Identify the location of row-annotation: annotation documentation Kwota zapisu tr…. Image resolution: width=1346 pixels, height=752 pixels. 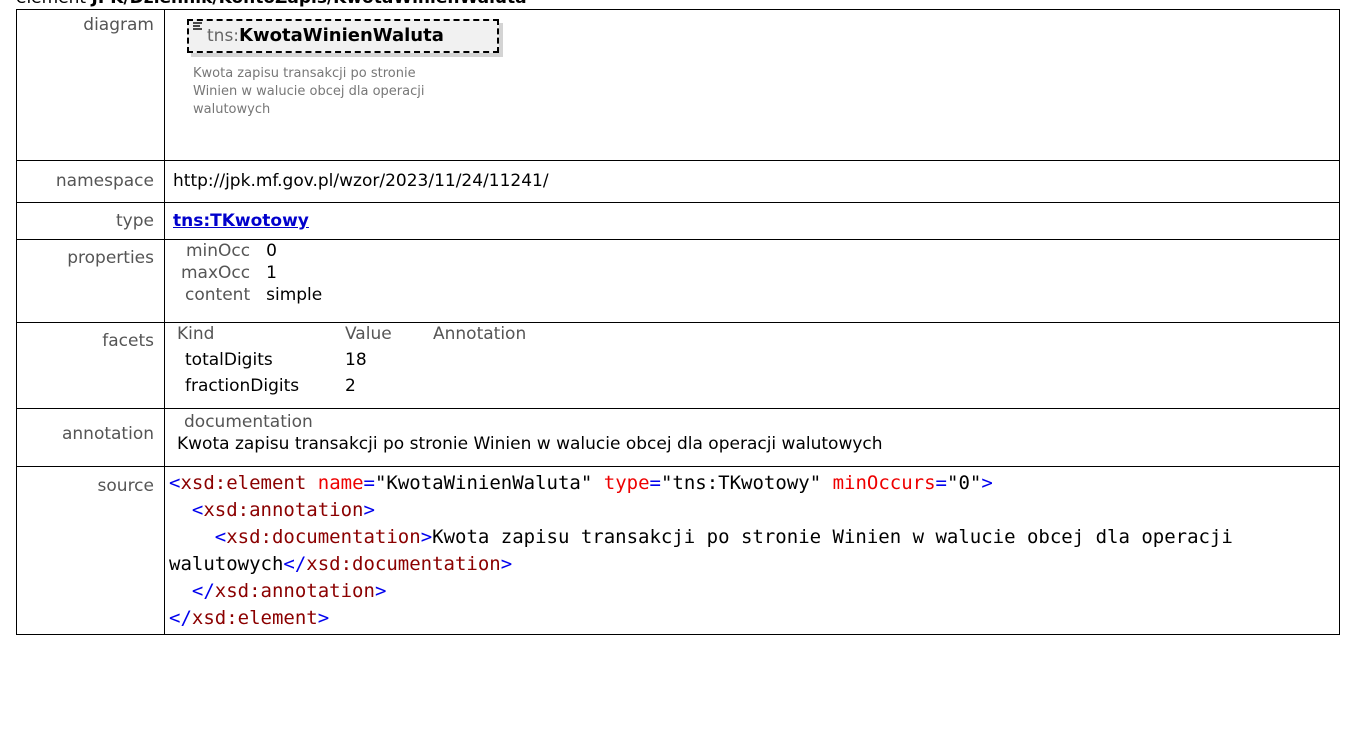
(678, 437).